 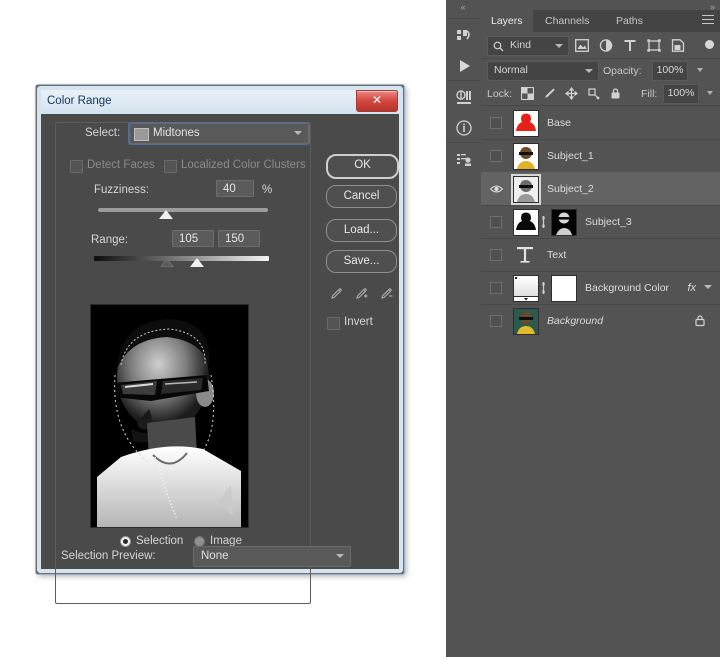 I want to click on layer-row-subject-1: Subject_1, so click(x=600, y=156).